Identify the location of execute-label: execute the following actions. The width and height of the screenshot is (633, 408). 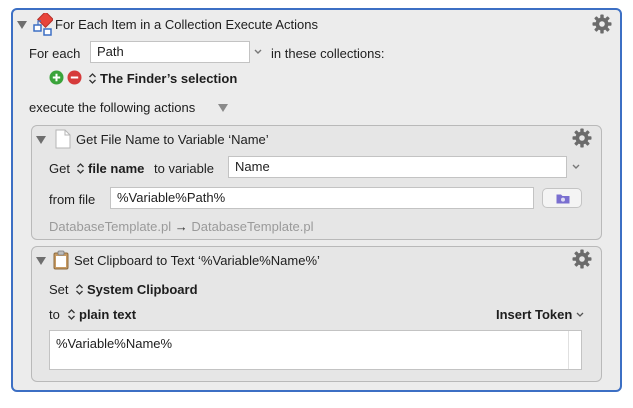
(112, 107).